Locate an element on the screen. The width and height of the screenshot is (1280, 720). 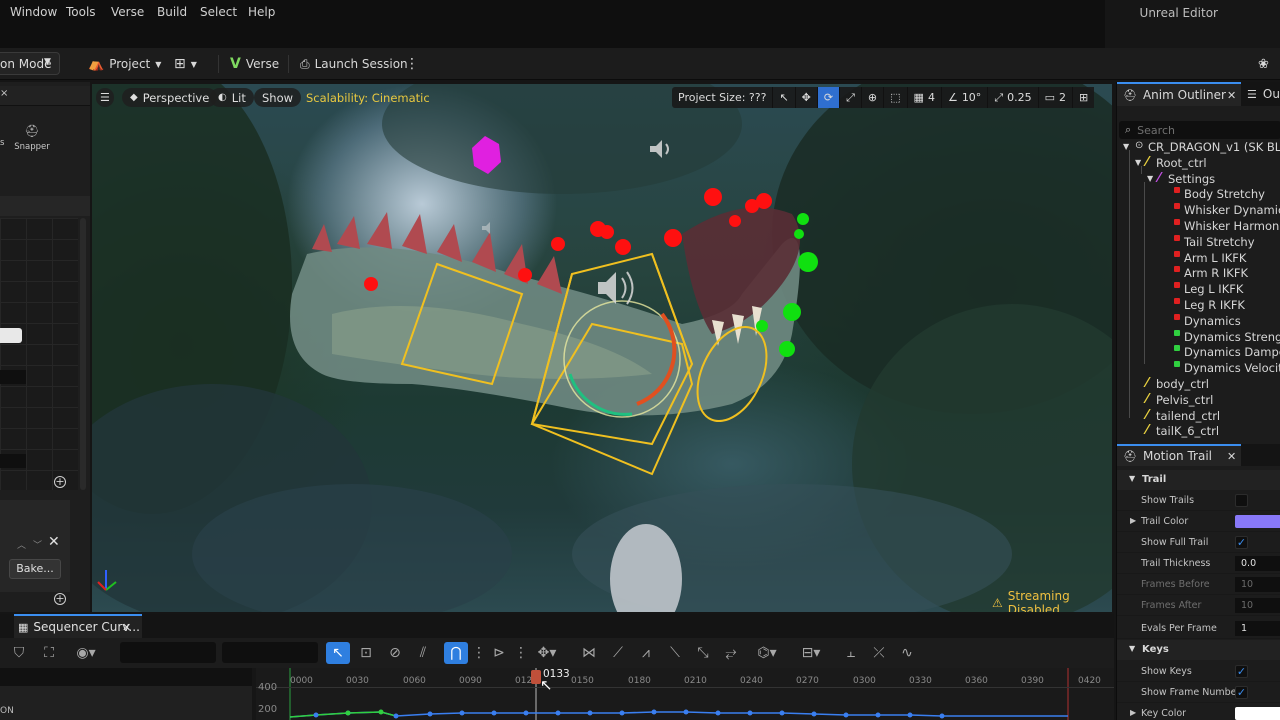
scale-tool-icon: ⤢ is located at coordinates (851, 97).